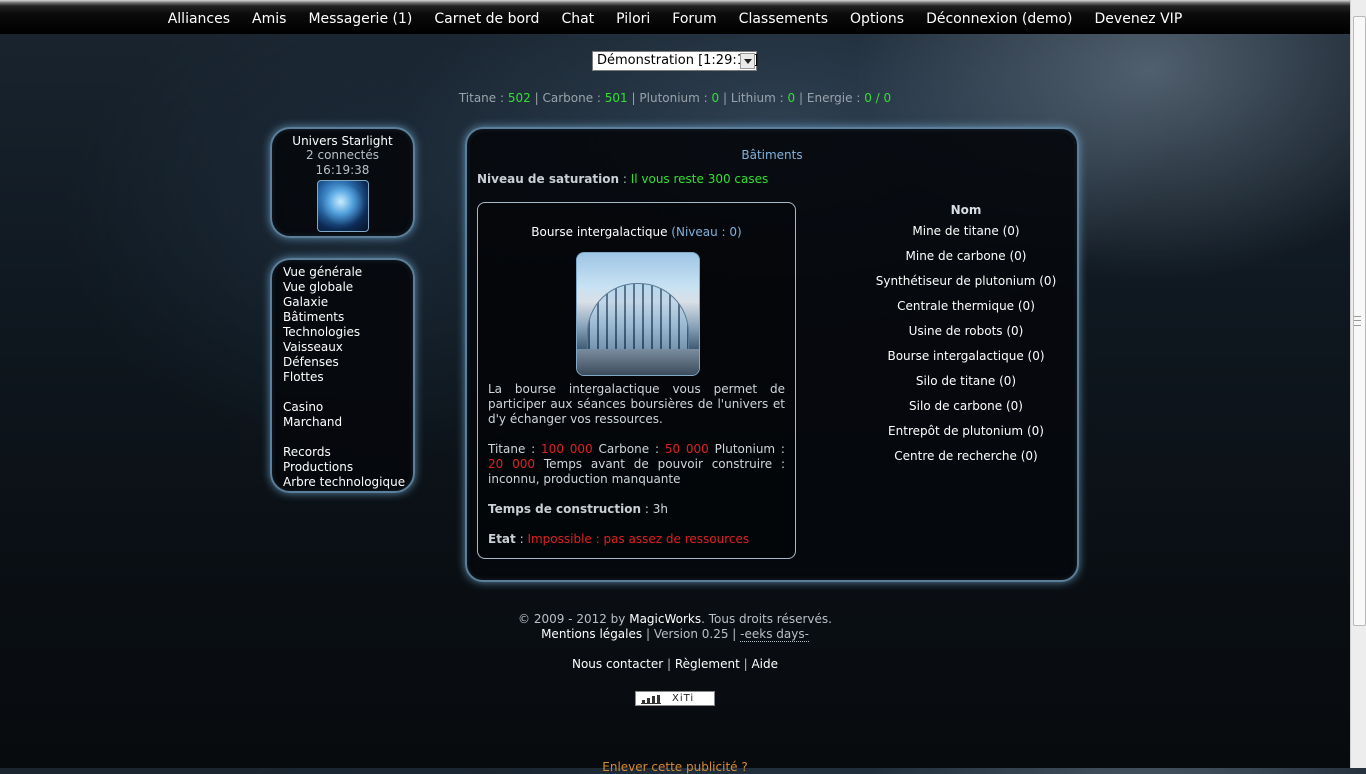  I want to click on build-state-value: Impossible : pas assez de ressources, so click(638, 539).